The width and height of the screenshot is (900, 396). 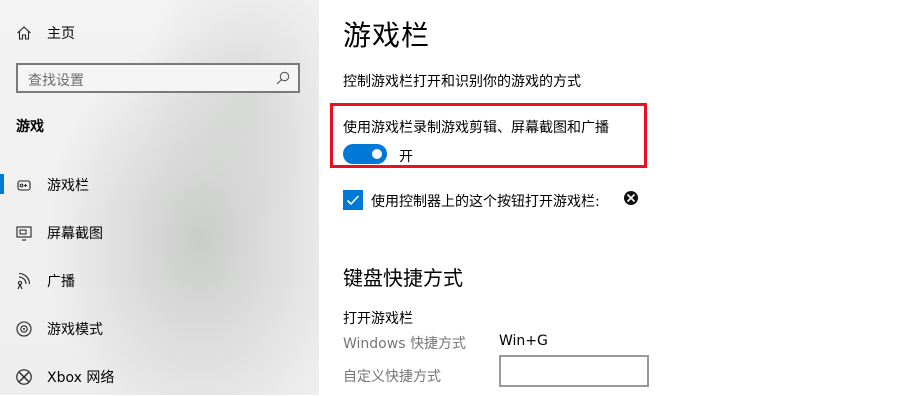 I want to click on search-placeholder: 查找设置, so click(x=56, y=81).